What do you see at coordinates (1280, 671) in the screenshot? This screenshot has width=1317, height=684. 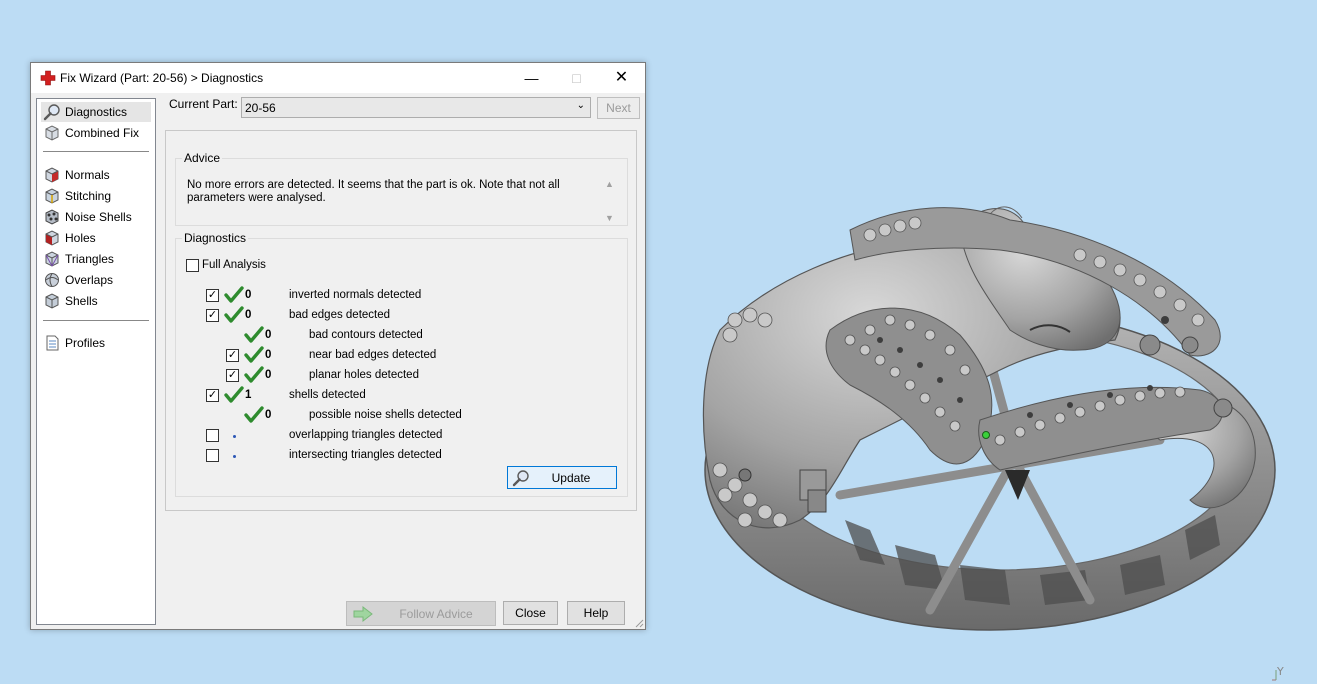 I see `axis-label: Y` at bounding box center [1280, 671].